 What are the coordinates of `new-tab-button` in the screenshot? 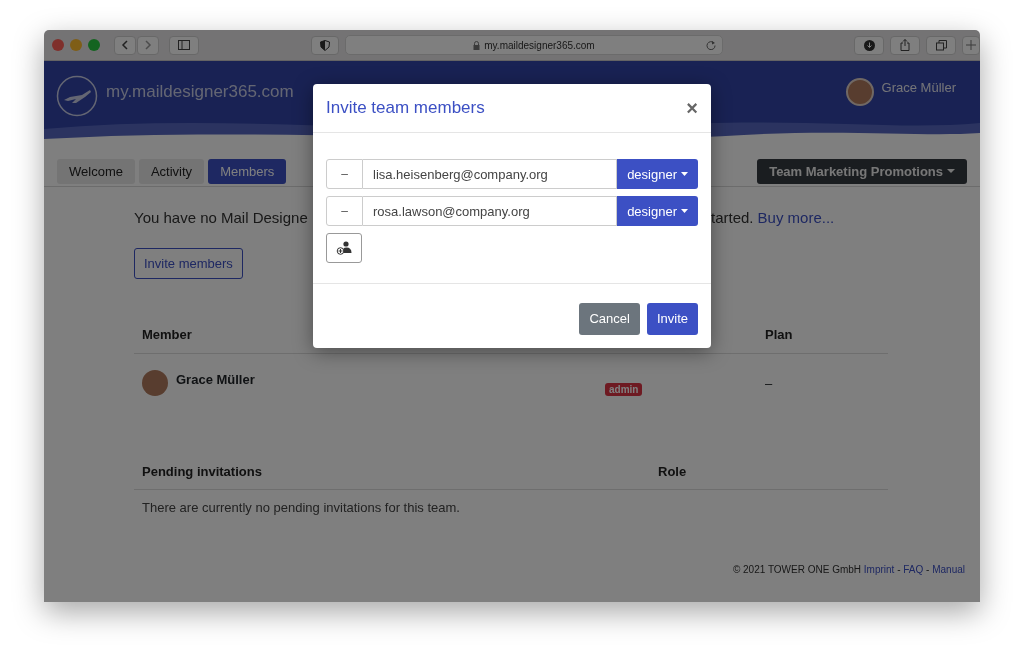 It's located at (971, 45).